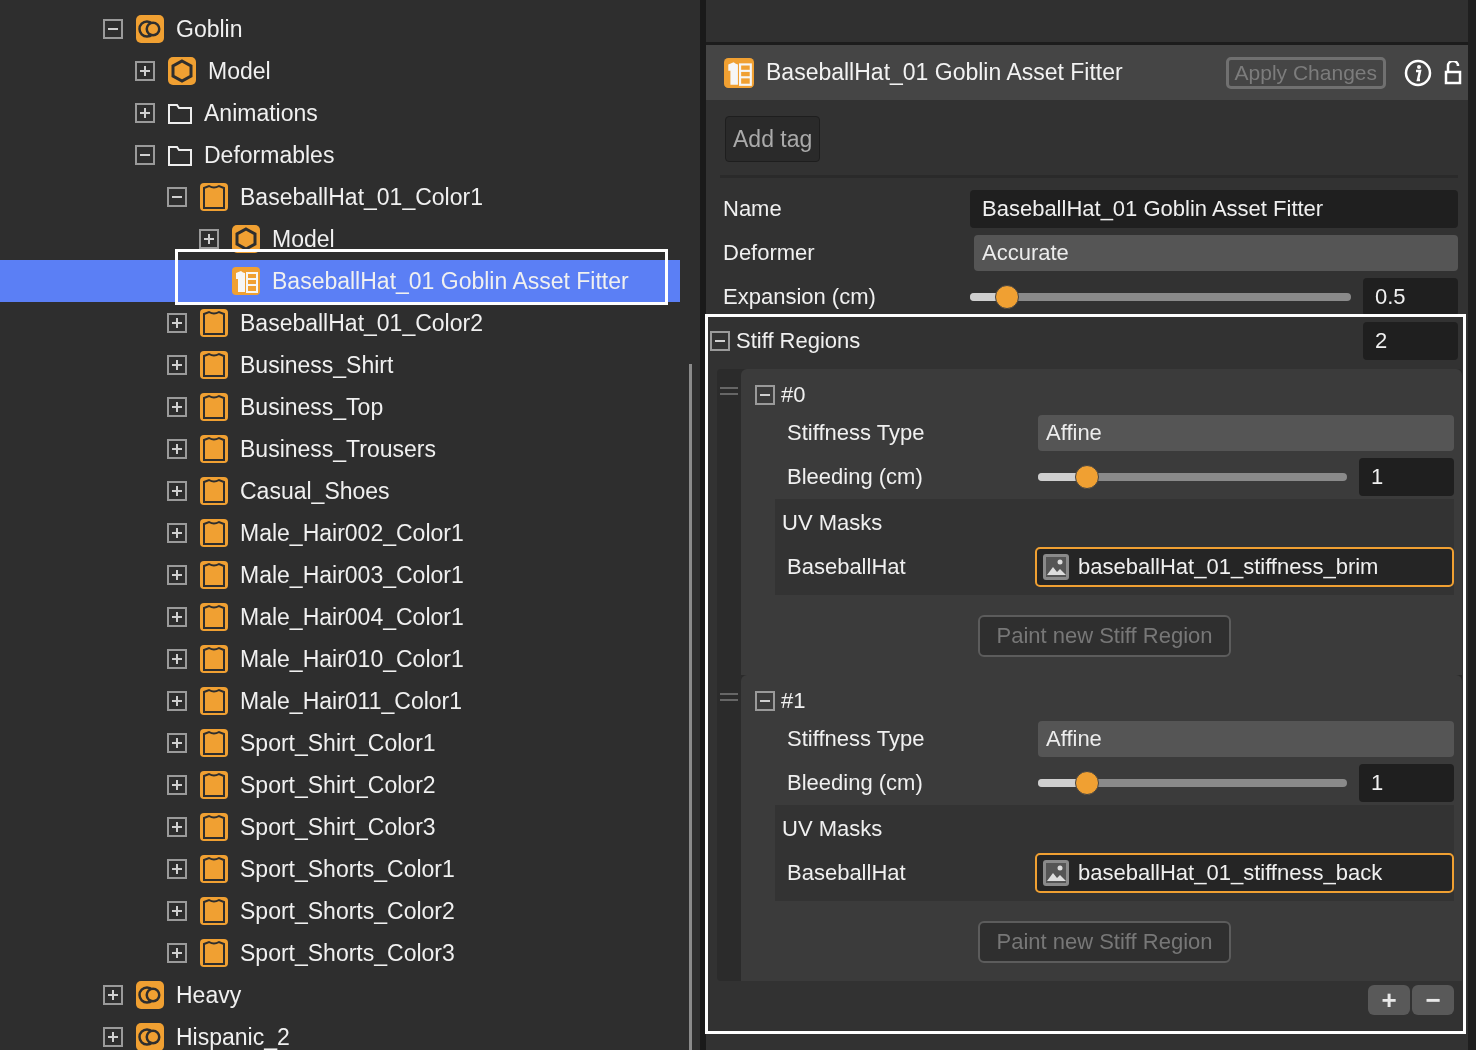 The width and height of the screenshot is (1476, 1050). What do you see at coordinates (340, 407) in the screenshot?
I see `tree-item: Business_Top` at bounding box center [340, 407].